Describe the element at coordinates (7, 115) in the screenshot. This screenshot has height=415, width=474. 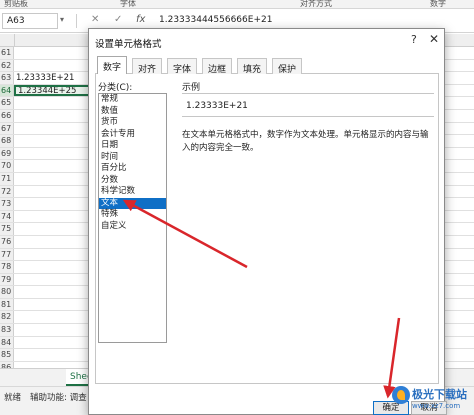
I see `row-header: 66` at that location.